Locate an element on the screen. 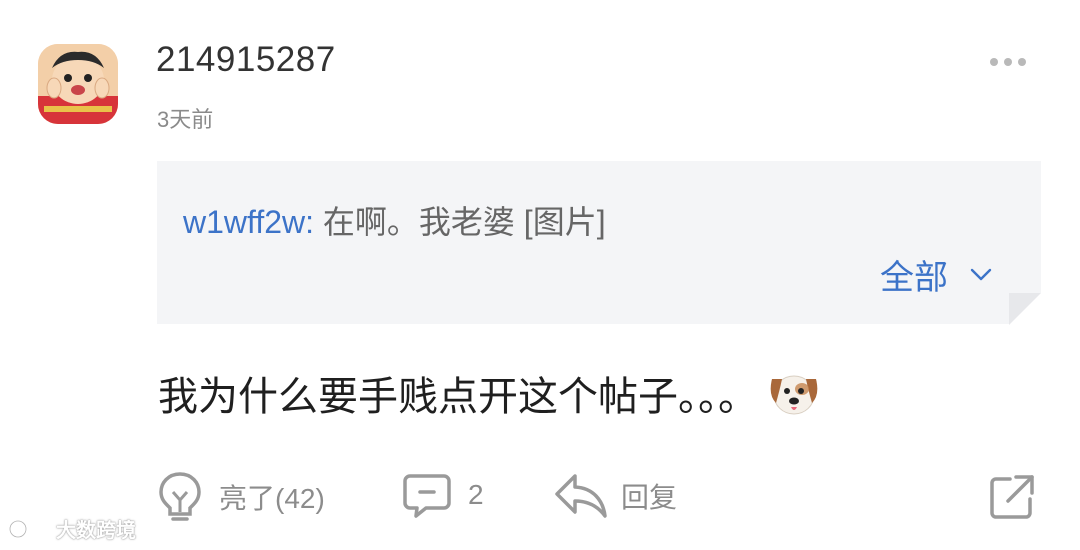  chevron-down-icon is located at coordinates (981, 274).